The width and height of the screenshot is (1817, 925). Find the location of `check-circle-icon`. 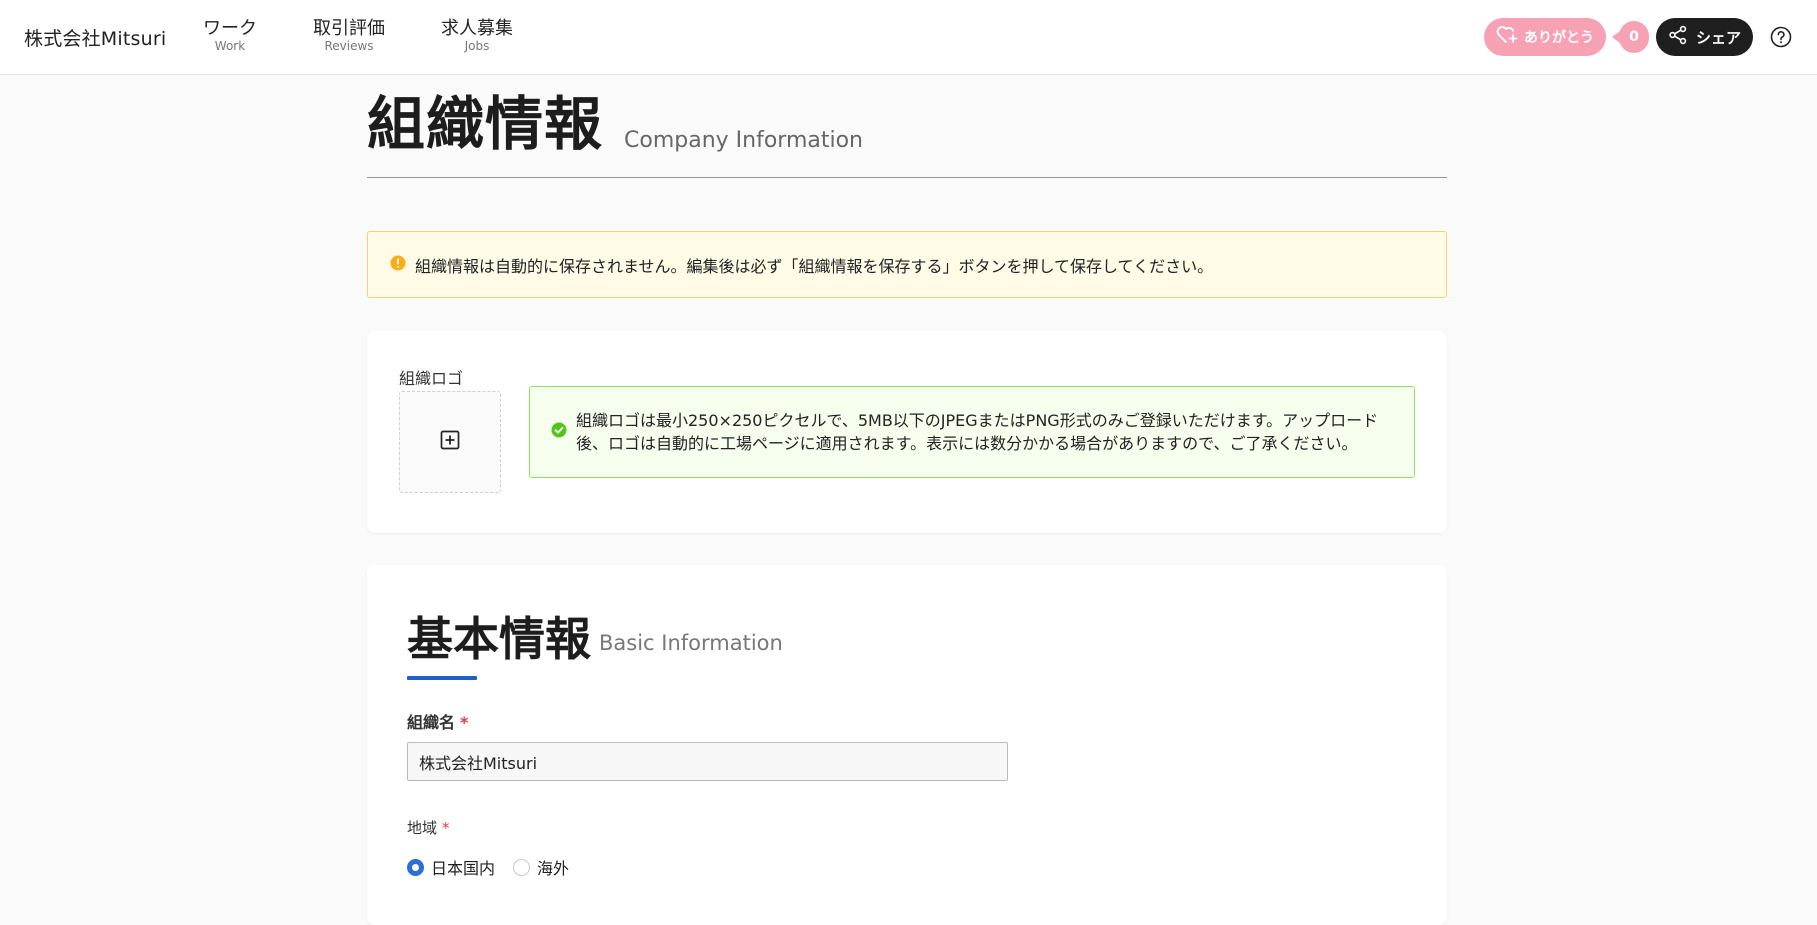

check-circle-icon is located at coordinates (559, 432).